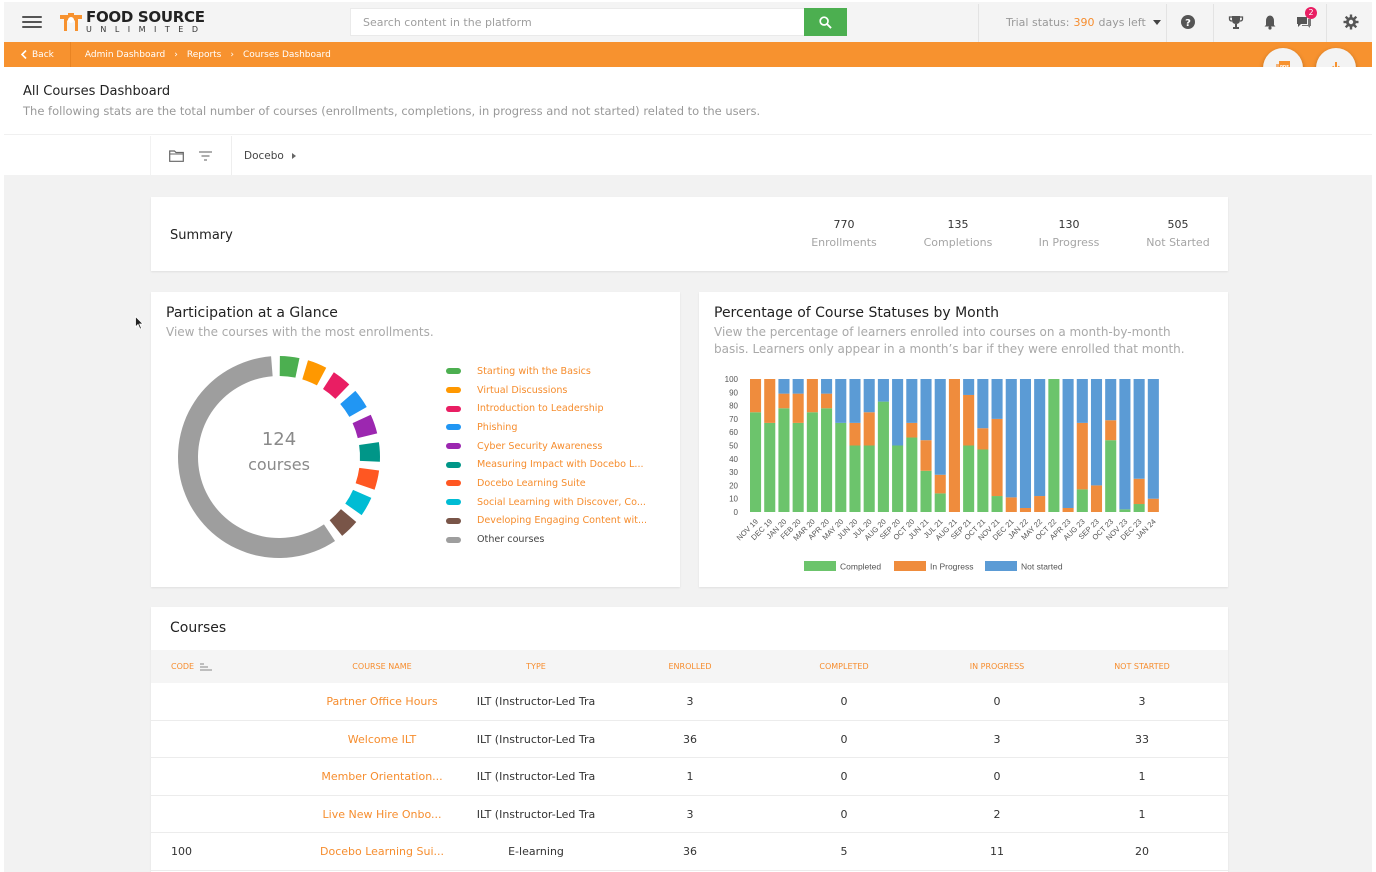  Describe the element at coordinates (1236, 22) in the screenshot. I see `trophy-icon` at that location.